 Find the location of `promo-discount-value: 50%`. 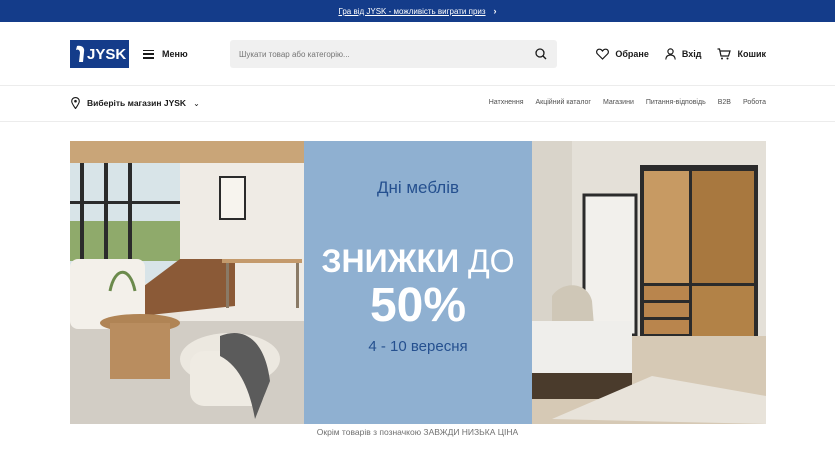

promo-discount-value: 50% is located at coordinates (418, 305).